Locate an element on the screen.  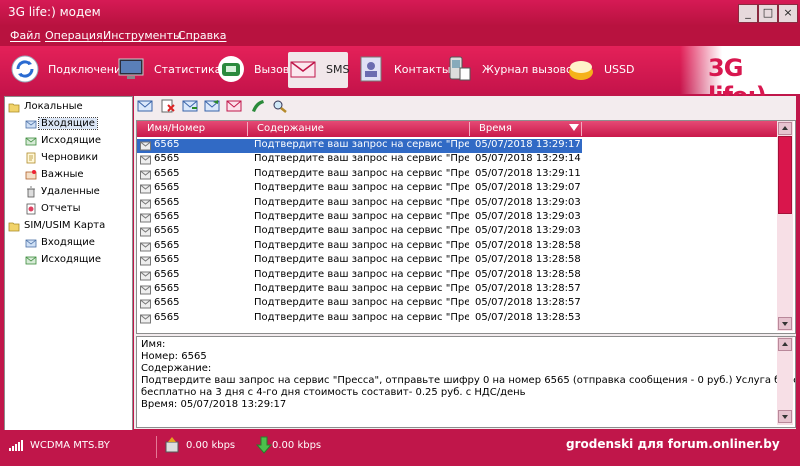
row-time: 05/07/2018 13:29:14 is located at coordinates (528, 159).